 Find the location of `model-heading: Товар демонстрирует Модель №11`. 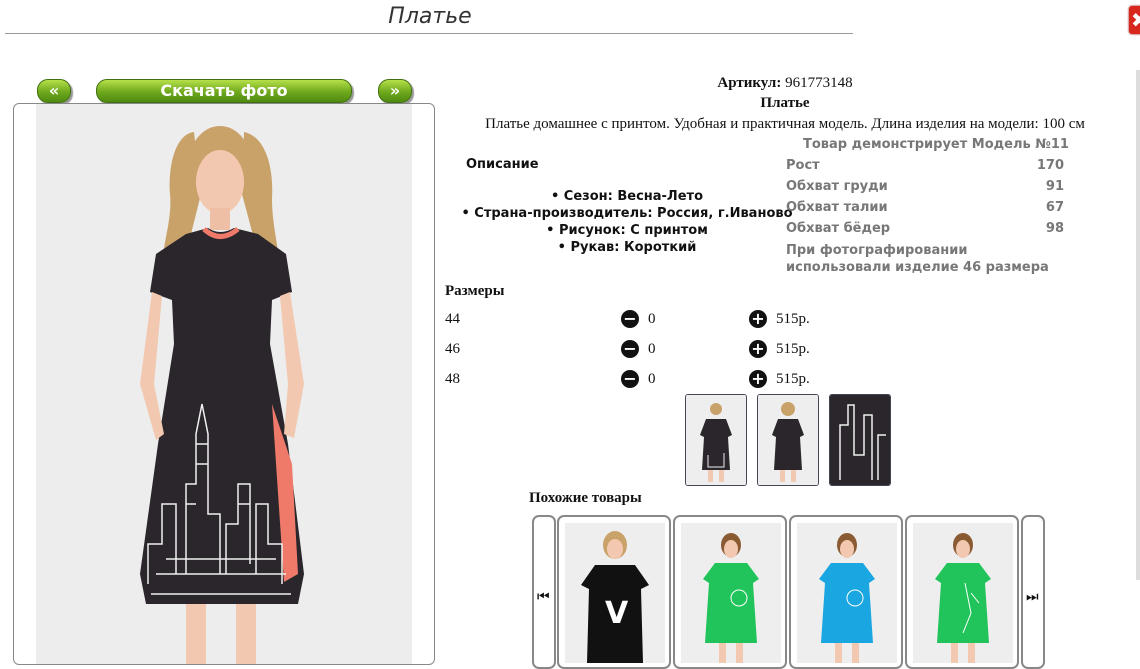

model-heading: Товар демонстрирует Модель №11 is located at coordinates (936, 144).